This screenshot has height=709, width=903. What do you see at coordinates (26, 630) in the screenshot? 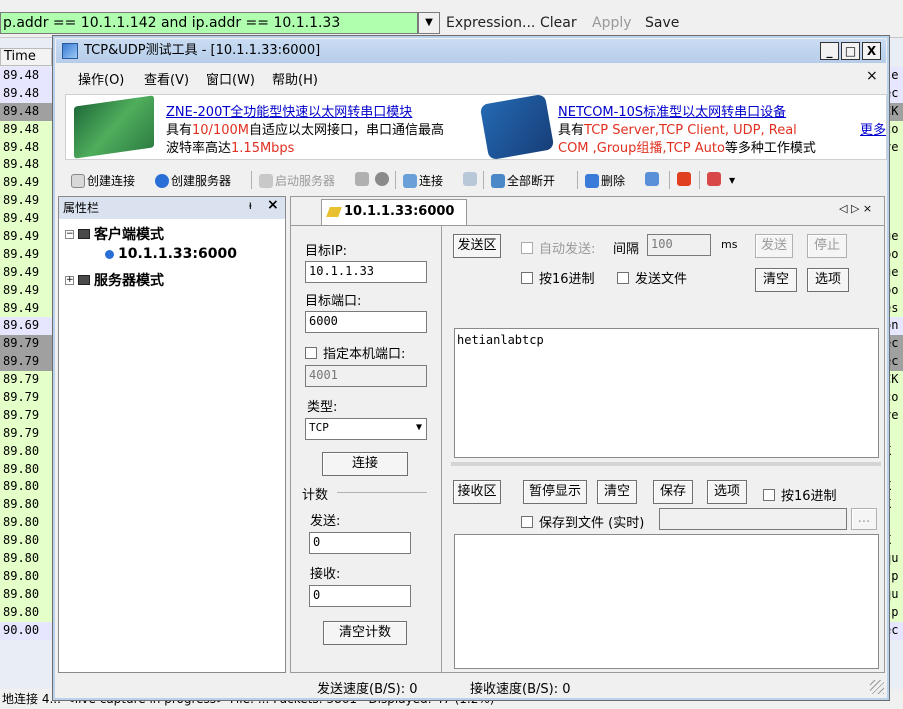
I see `packet-row-time: 90.00` at bounding box center [26, 630].